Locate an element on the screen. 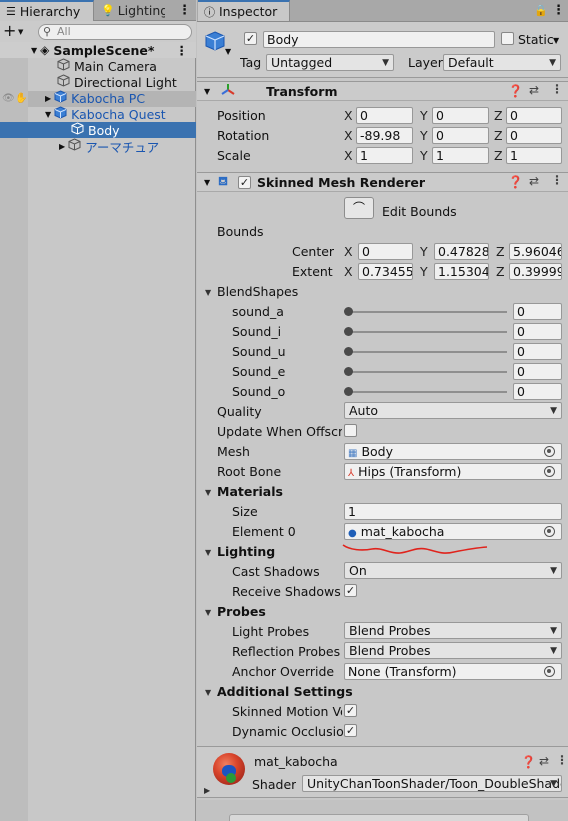 This screenshot has height=821, width=568. layer-dropdown: Default is located at coordinates (502, 62).